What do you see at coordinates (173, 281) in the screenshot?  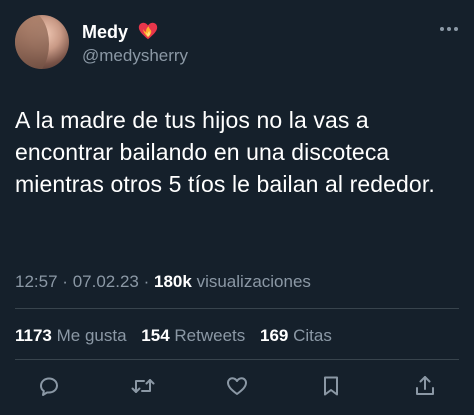 I see `views-count: 180k` at bounding box center [173, 281].